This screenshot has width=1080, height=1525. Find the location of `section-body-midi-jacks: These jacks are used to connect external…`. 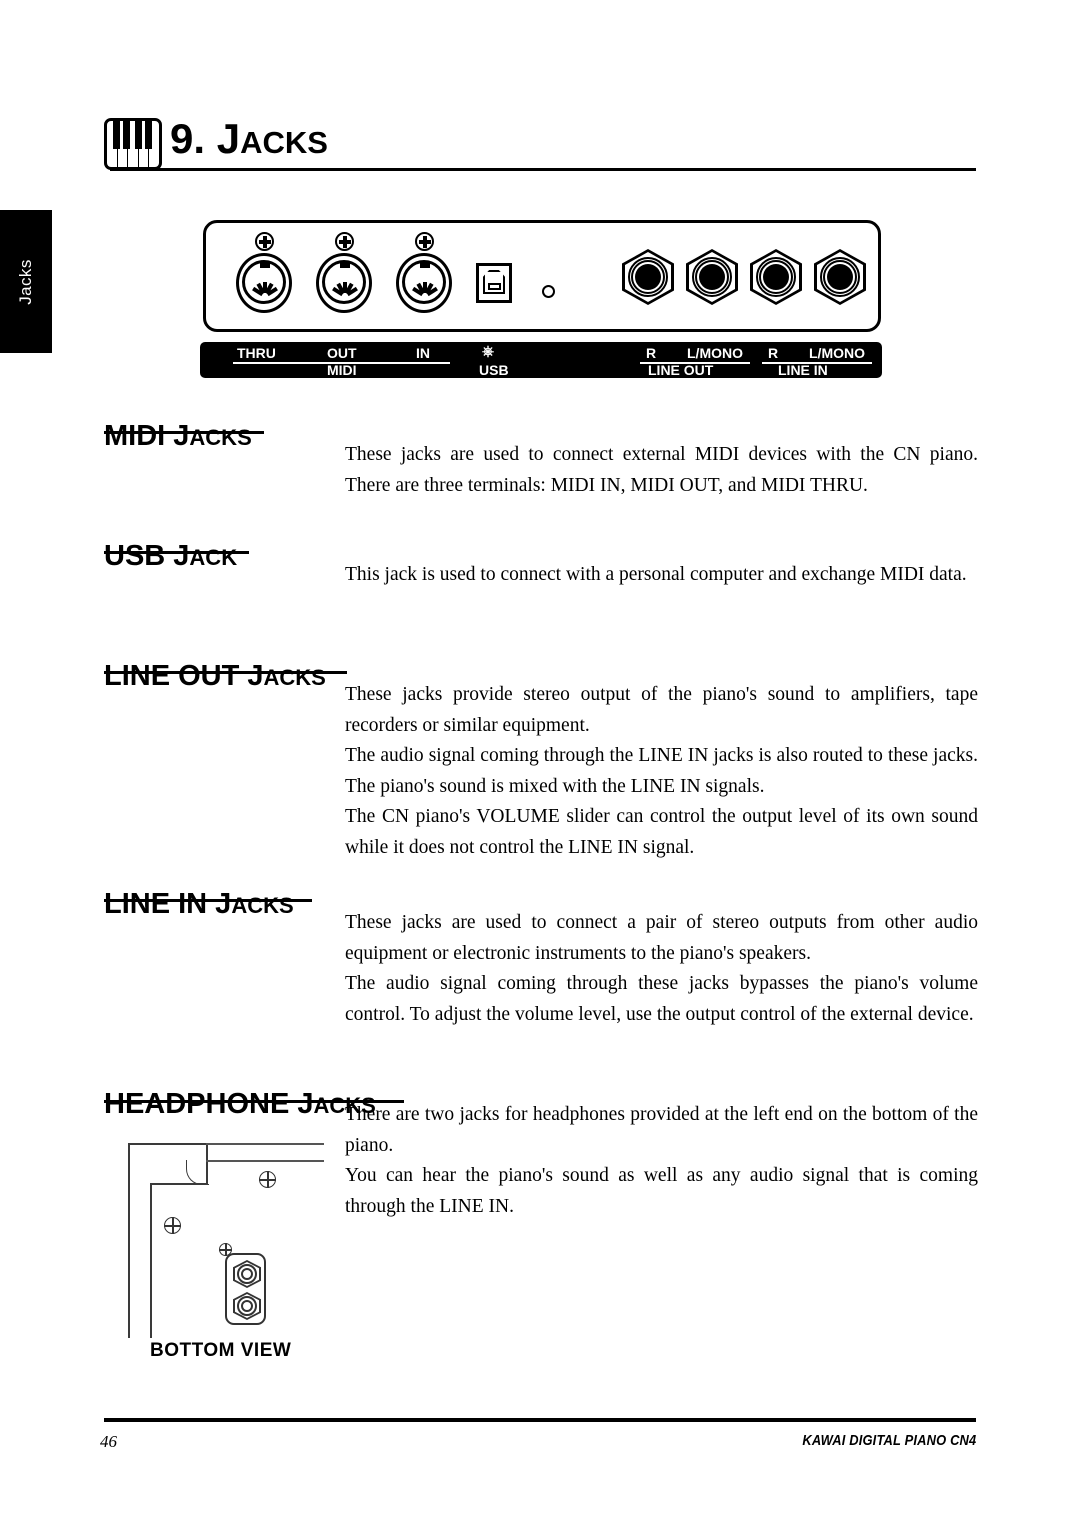

section-body-midi-jacks: These jacks are used to connect external… is located at coordinates (661, 470).